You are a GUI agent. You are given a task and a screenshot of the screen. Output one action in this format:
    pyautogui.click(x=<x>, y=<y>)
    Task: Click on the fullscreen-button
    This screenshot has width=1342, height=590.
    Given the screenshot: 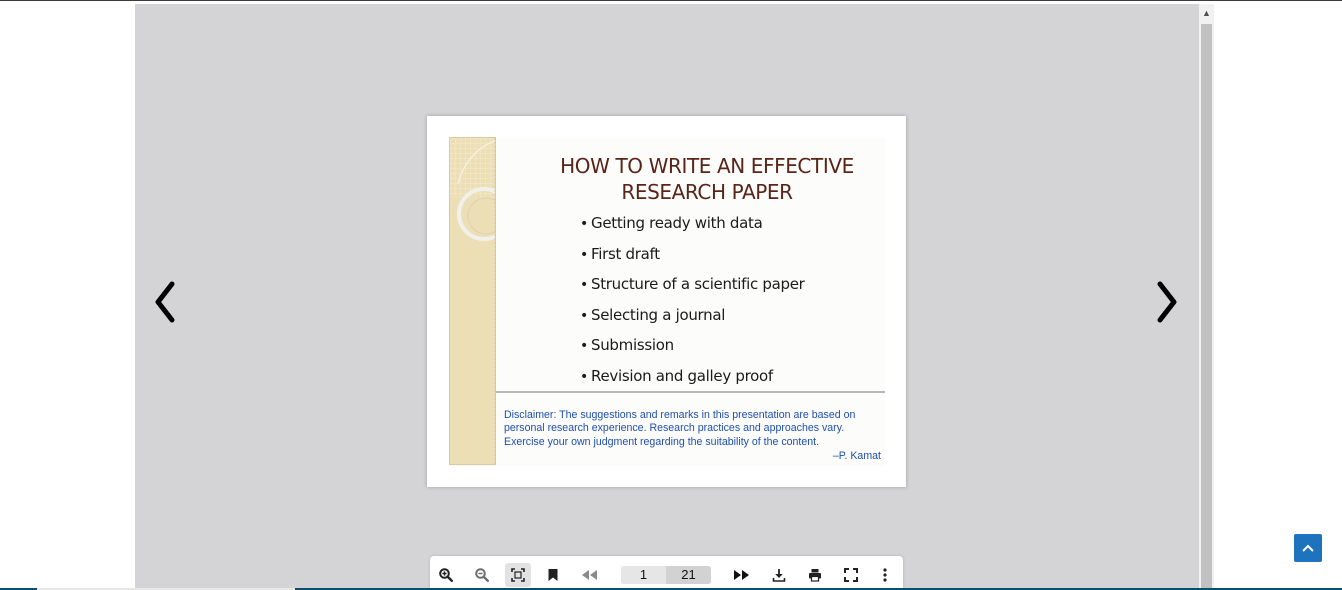 What is the action you would take?
    pyautogui.click(x=851, y=575)
    